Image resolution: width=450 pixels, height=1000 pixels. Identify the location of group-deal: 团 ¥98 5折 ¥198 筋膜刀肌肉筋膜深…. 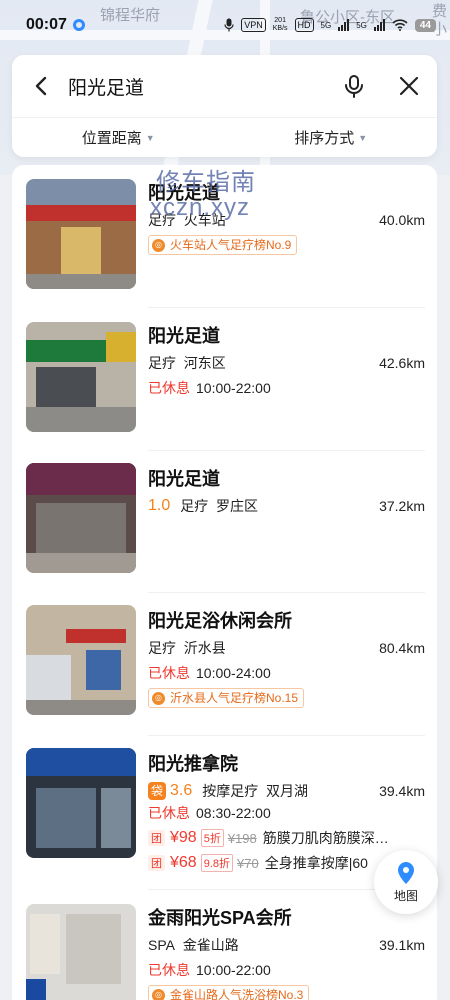
(286, 838).